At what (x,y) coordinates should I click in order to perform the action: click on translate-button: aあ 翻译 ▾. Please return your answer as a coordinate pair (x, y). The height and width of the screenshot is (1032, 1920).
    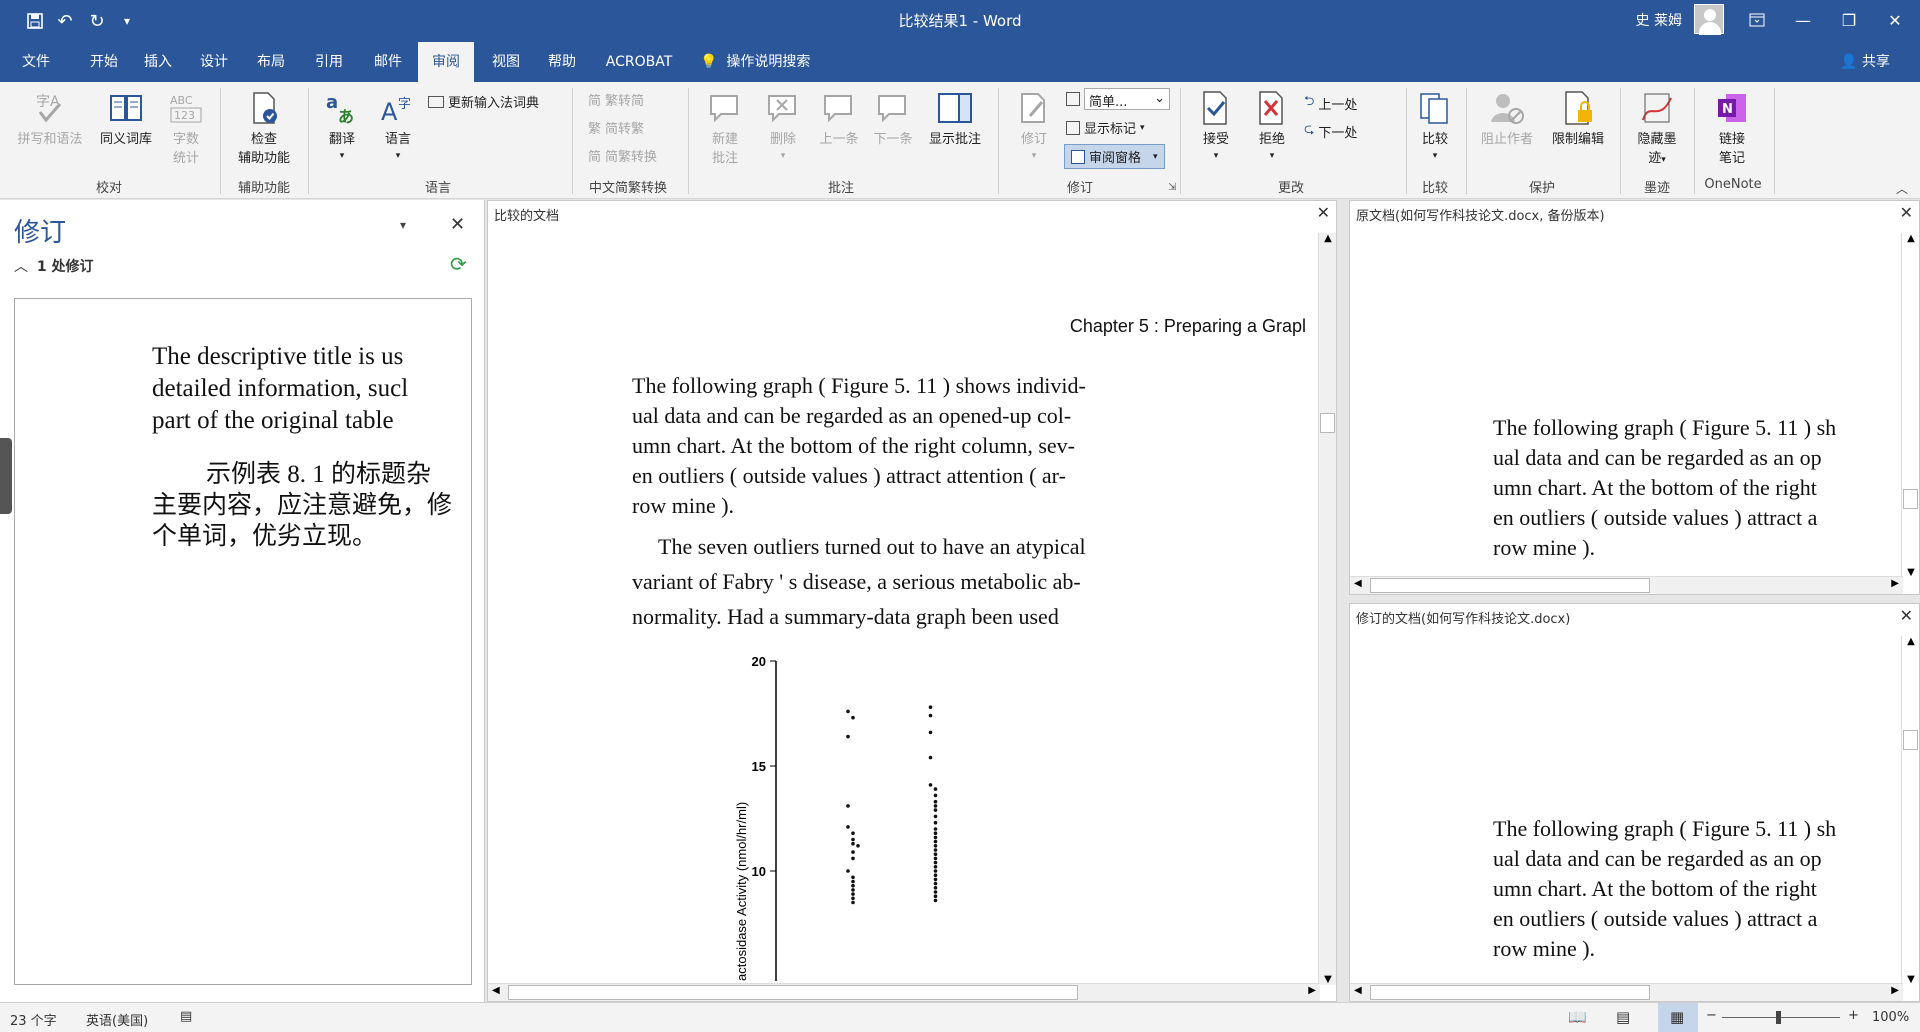
    Looking at the image, I should click on (342, 126).